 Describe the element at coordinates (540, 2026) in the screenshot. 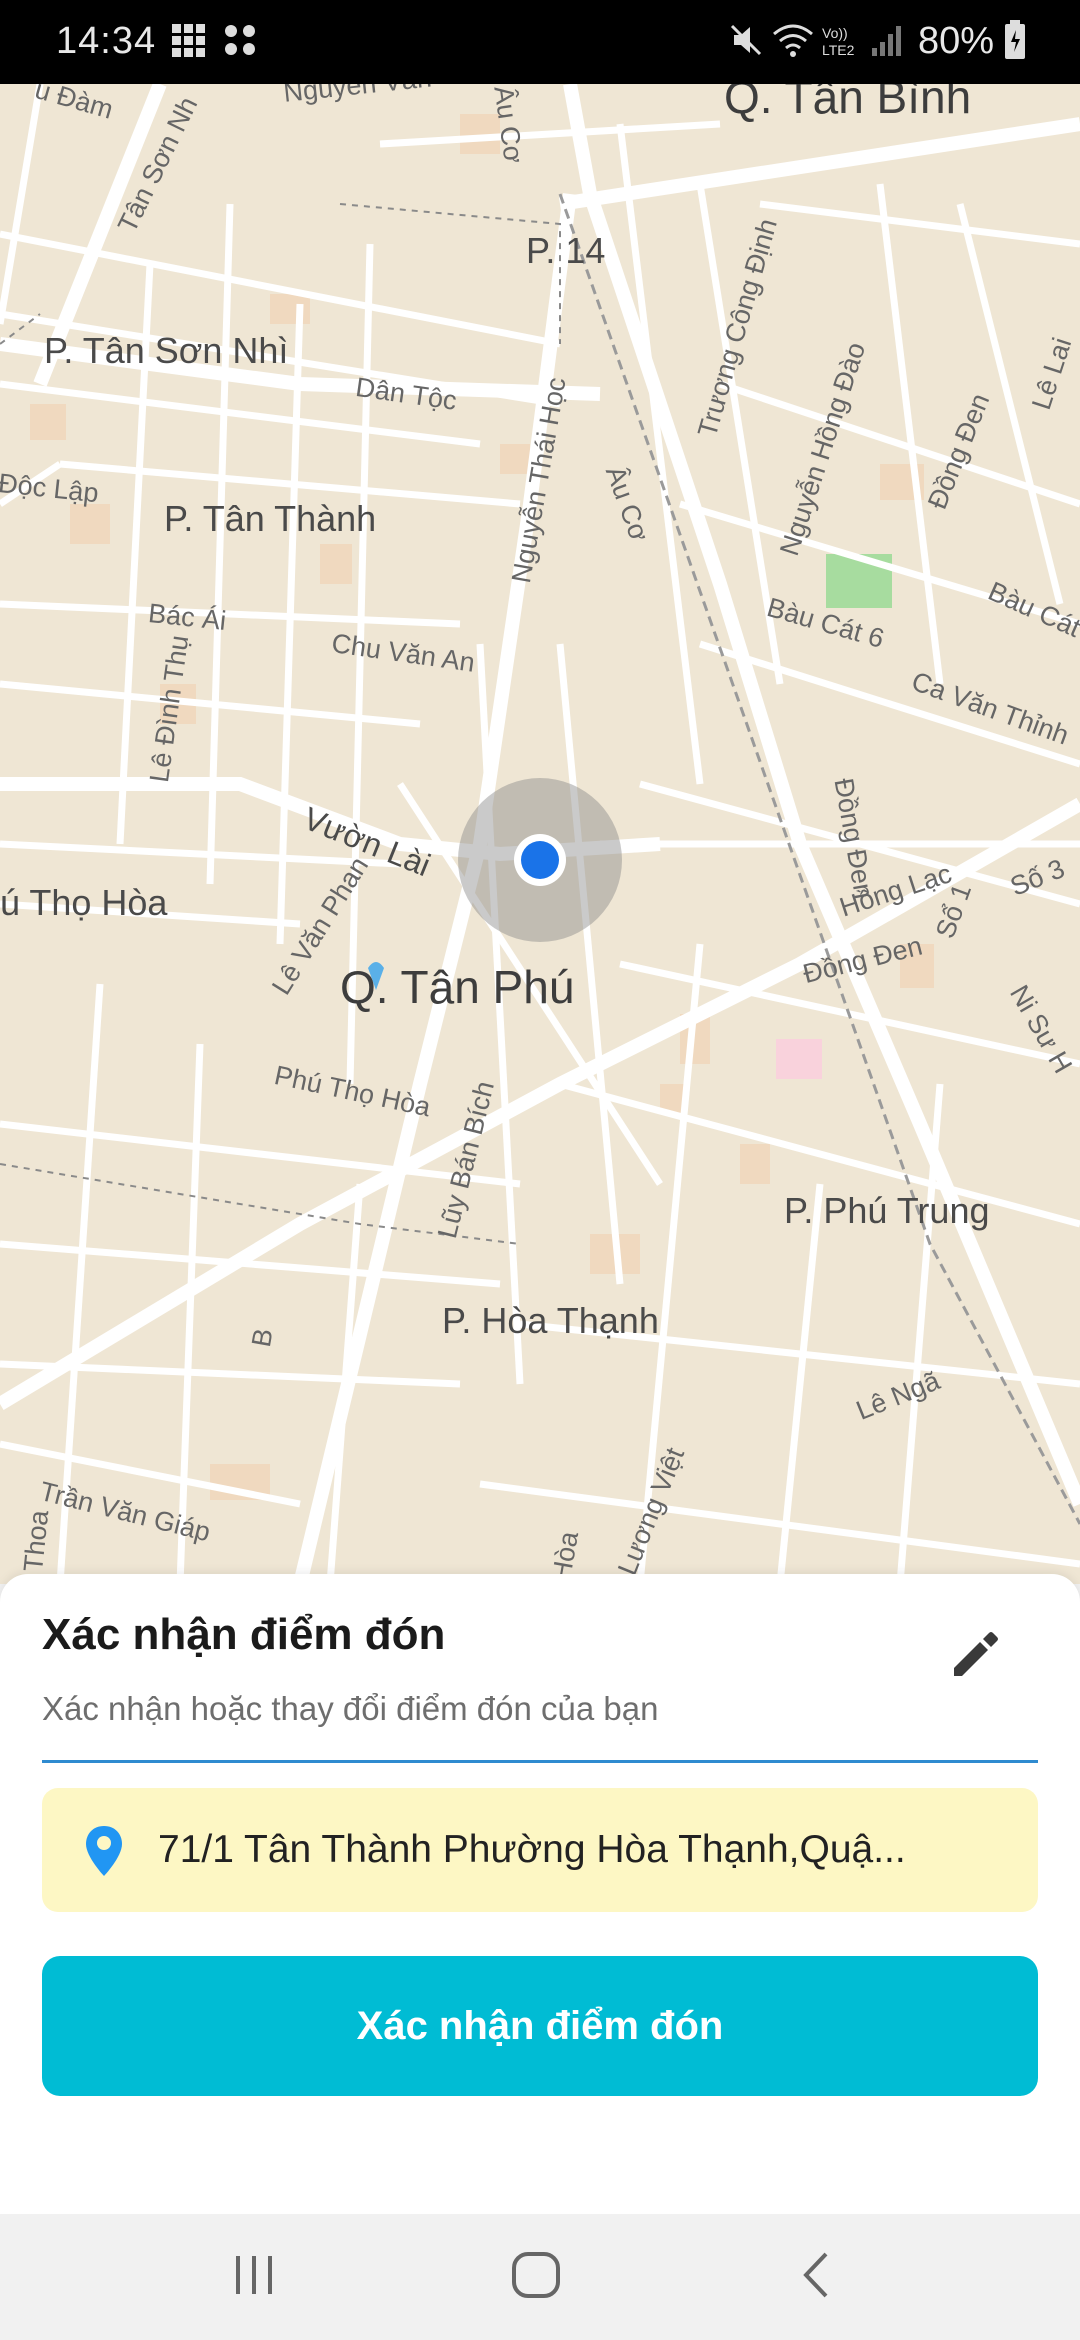

I see `confirm-pickup-button: Xác nhận điểm đón` at that location.